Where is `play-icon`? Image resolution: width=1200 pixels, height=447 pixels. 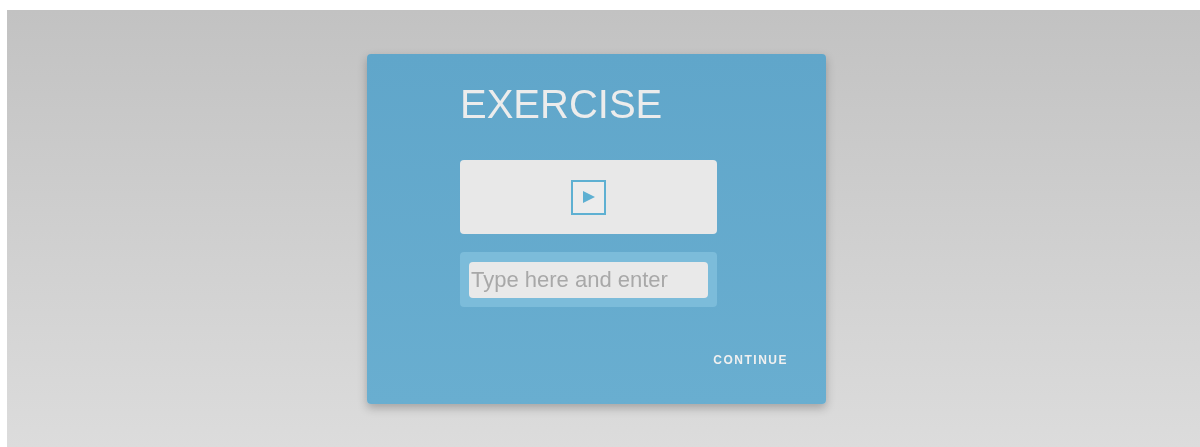 play-icon is located at coordinates (588, 197).